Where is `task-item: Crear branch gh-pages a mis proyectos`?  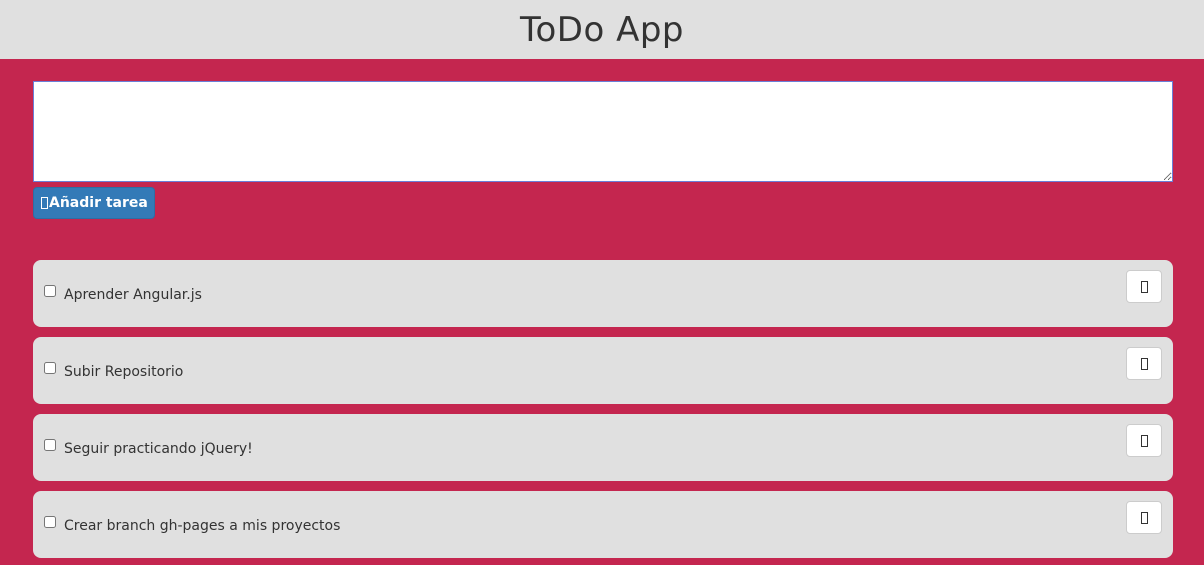
task-item: Crear branch gh-pages a mis proyectos is located at coordinates (603, 524).